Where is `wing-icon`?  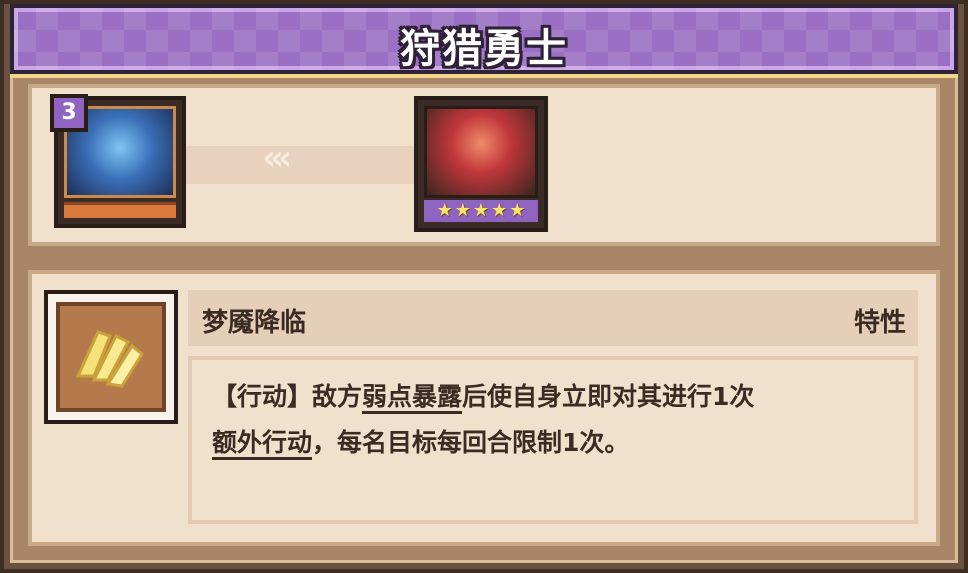
wing-icon is located at coordinates (111, 357).